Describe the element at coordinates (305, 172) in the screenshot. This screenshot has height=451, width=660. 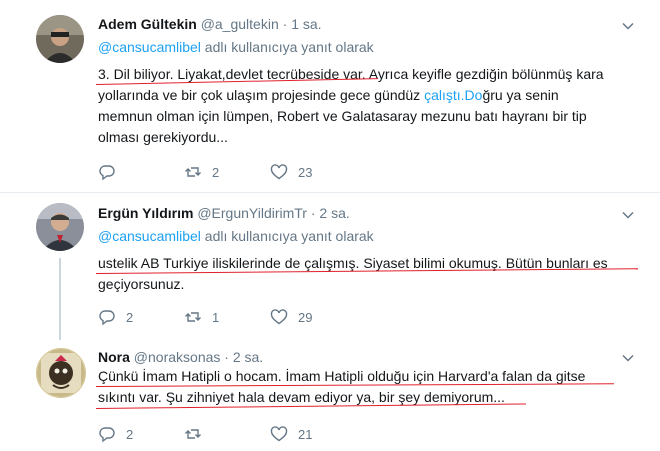
I see `like-count: 23` at that location.